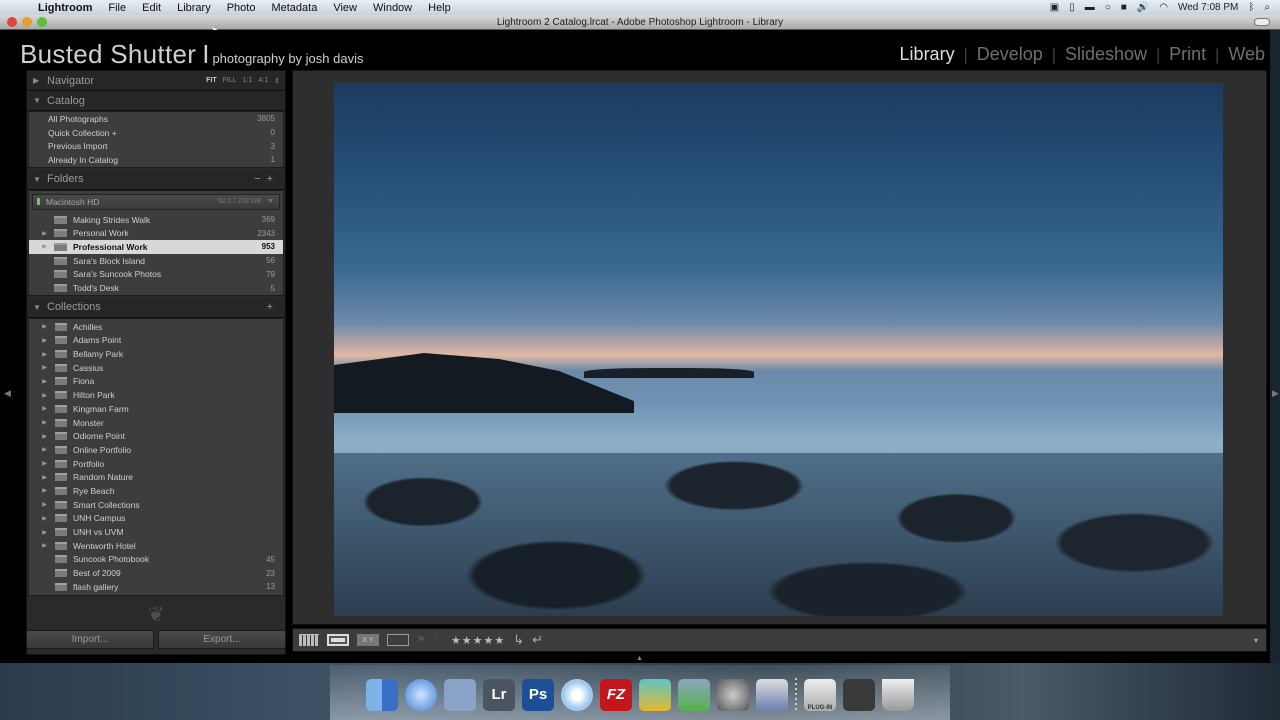 Image resolution: width=1280 pixels, height=720 pixels. Describe the element at coordinates (392, 8) in the screenshot. I see `menu-window: Window` at that location.